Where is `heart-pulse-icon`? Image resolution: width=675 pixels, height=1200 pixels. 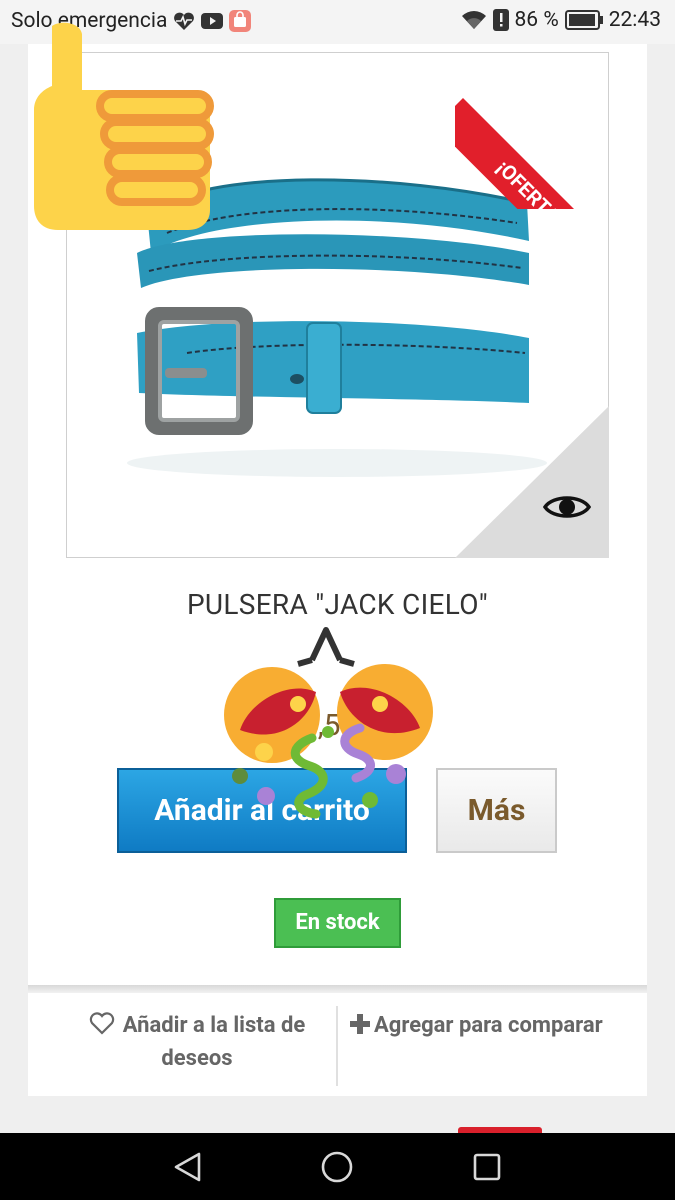 heart-pulse-icon is located at coordinates (184, 21).